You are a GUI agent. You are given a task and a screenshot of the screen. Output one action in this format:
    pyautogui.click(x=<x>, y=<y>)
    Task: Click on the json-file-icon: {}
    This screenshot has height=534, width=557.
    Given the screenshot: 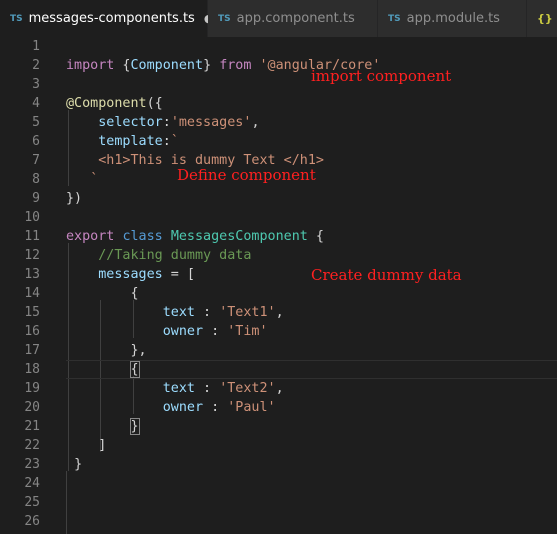 What is the action you would take?
    pyautogui.click(x=545, y=18)
    